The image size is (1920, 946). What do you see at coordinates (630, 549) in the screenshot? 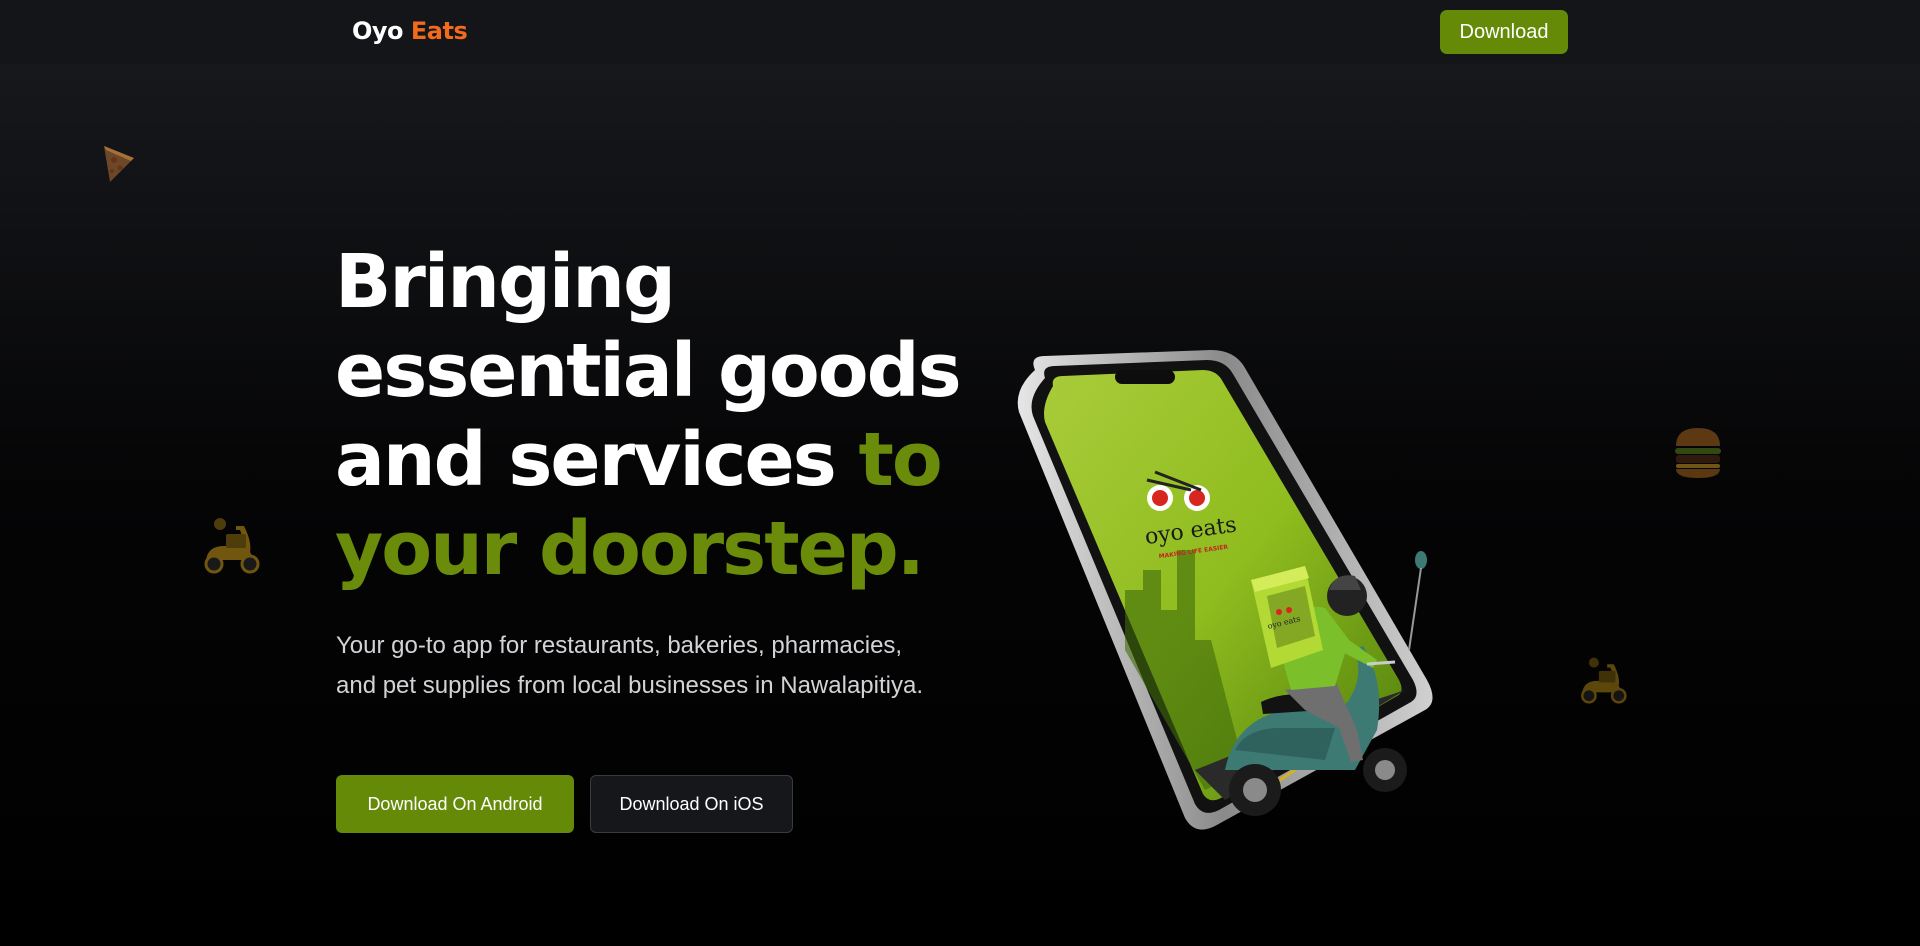
I see `headline-accent-doorstep: your doorstep.` at bounding box center [630, 549].